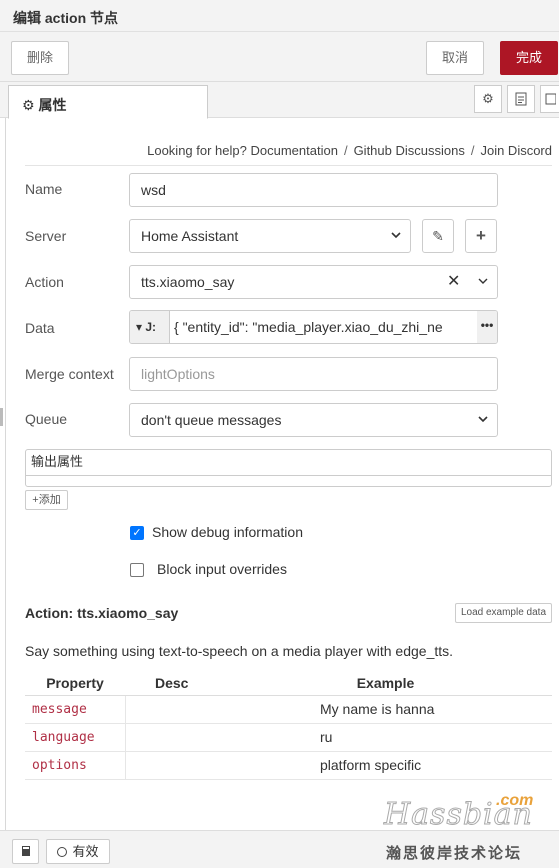 The width and height of the screenshot is (559, 868). I want to click on queue-label: Queue, so click(46, 419).